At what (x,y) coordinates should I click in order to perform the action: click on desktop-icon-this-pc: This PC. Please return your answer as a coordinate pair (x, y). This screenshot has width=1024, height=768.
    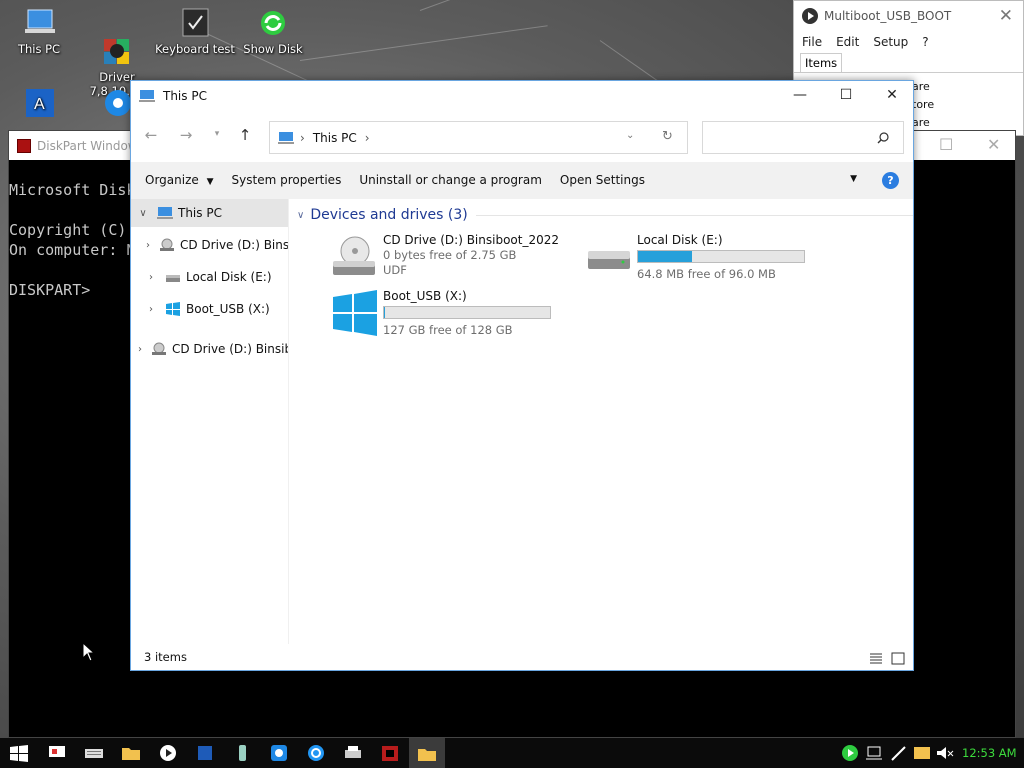
    Looking at the image, I should click on (39, 32).